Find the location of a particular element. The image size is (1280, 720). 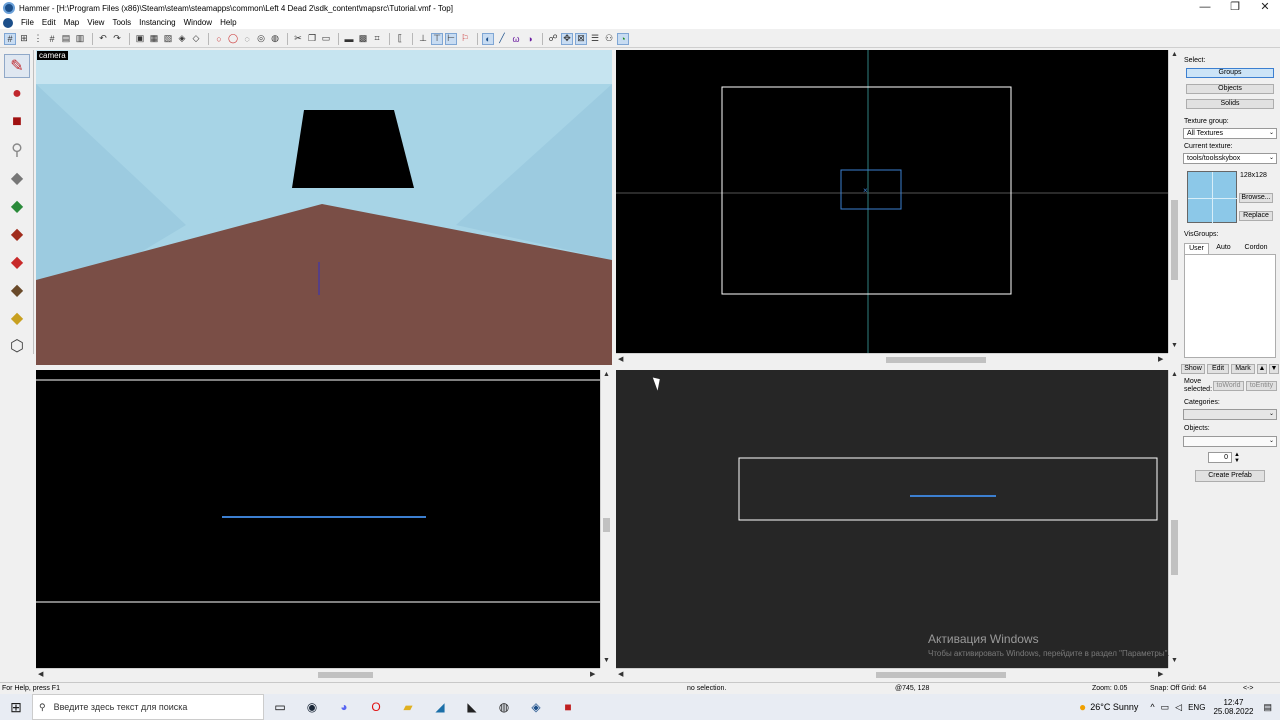

grid-3d-icon: ⊞ is located at coordinates (24, 39).